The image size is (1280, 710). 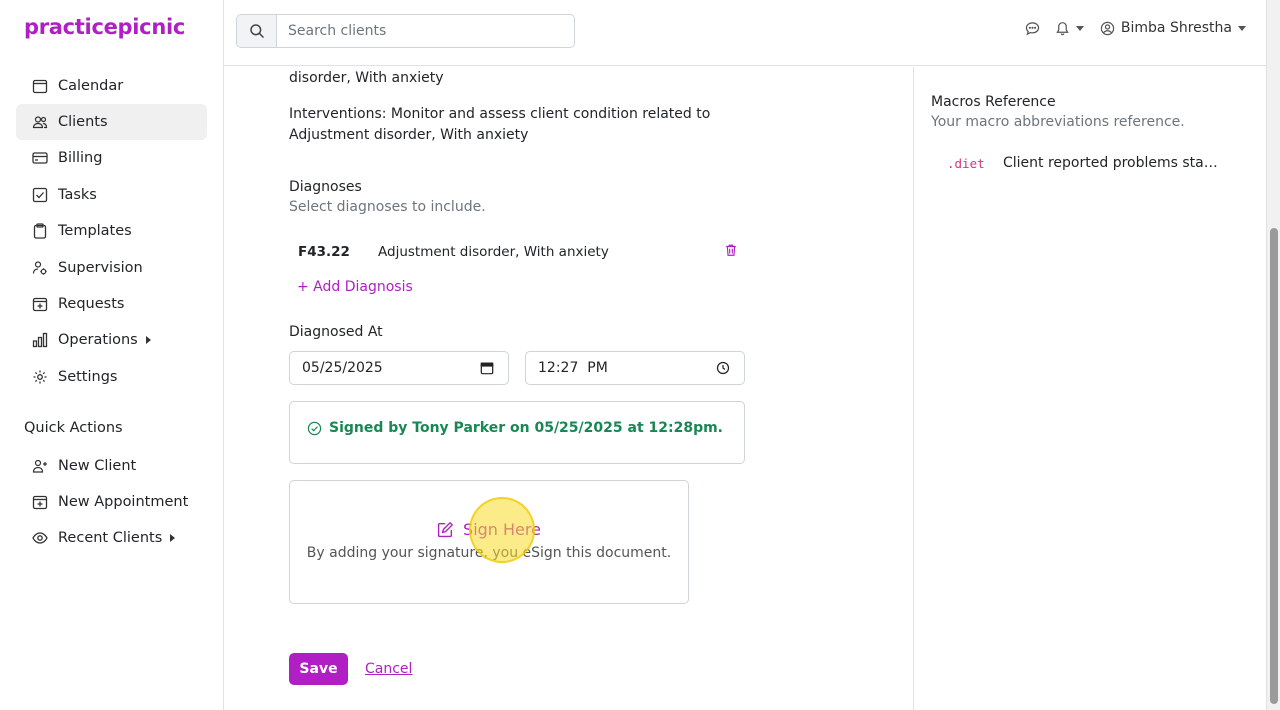 What do you see at coordinates (493, 252) in the screenshot?
I see `diagnosis-name: Adjustment disorder, With anxiety` at bounding box center [493, 252].